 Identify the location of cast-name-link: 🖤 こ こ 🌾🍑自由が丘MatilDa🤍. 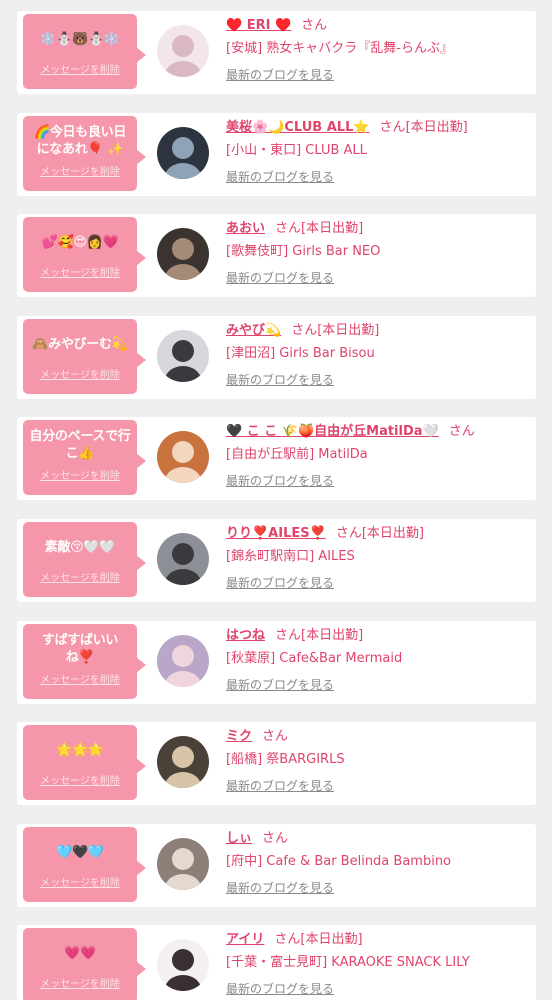
(332, 431).